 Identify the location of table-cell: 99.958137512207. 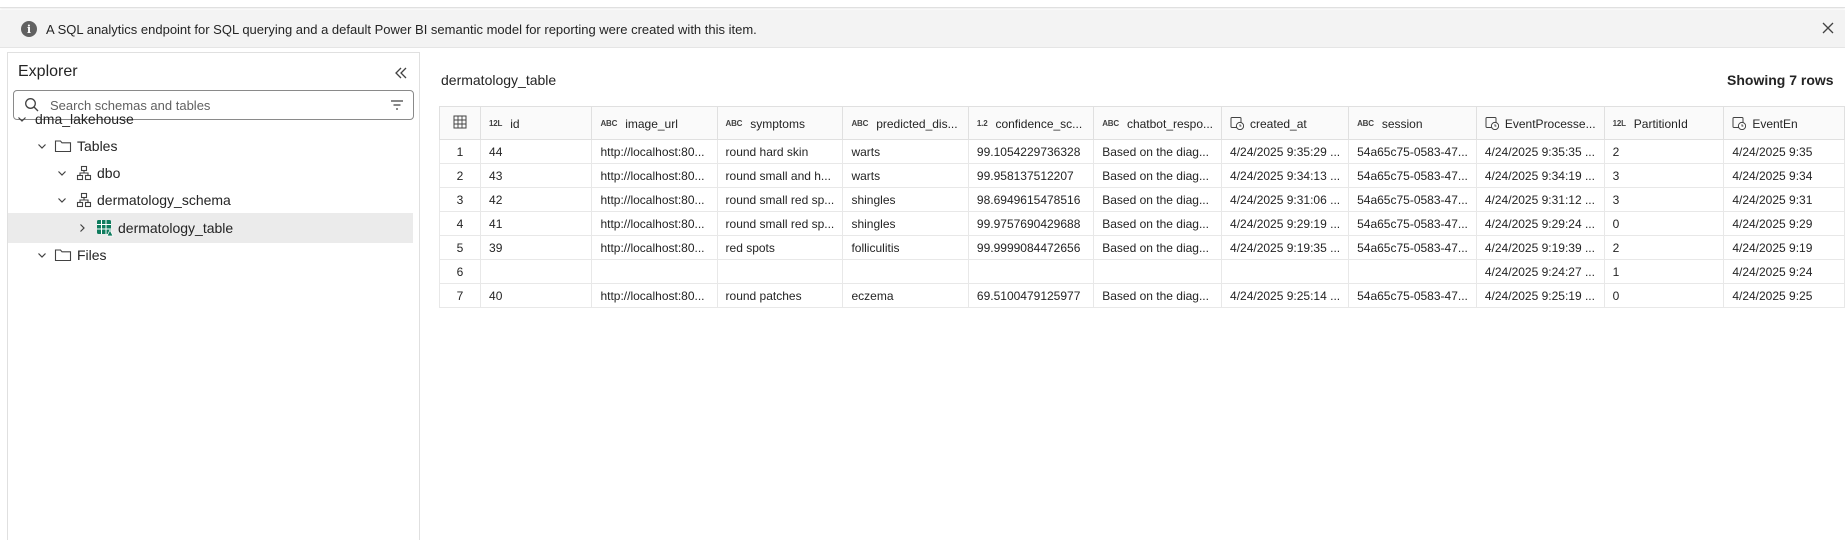
(1031, 175).